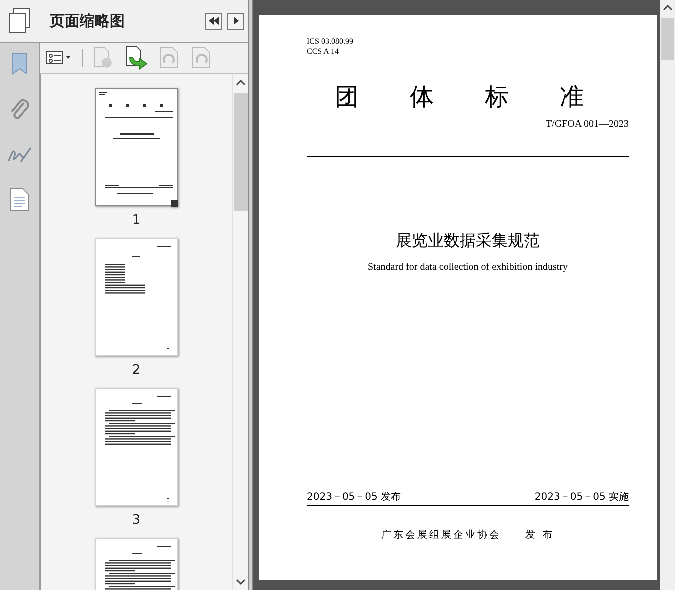 The width and height of the screenshot is (675, 590). Describe the element at coordinates (136, 520) in the screenshot. I see `page-number: 3` at that location.